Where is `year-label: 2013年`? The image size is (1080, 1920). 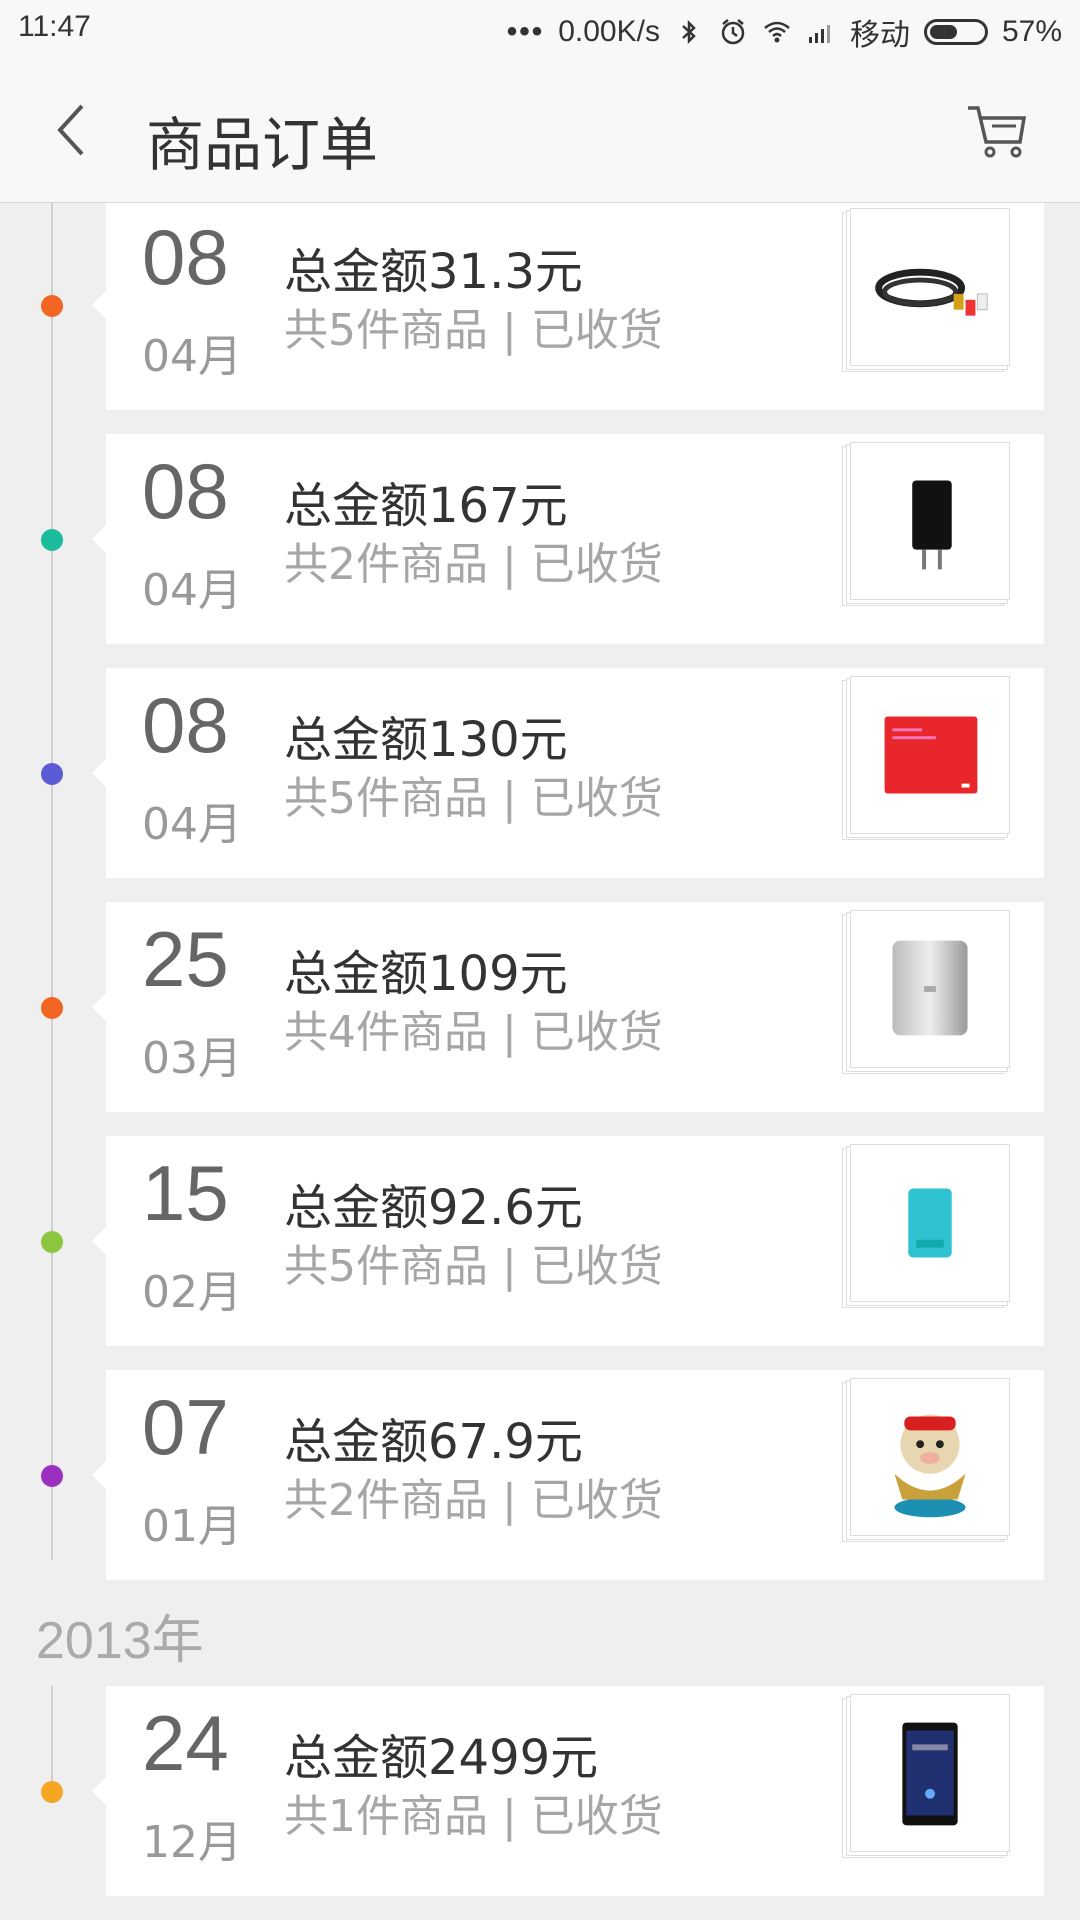 year-label: 2013年 is located at coordinates (120, 1641).